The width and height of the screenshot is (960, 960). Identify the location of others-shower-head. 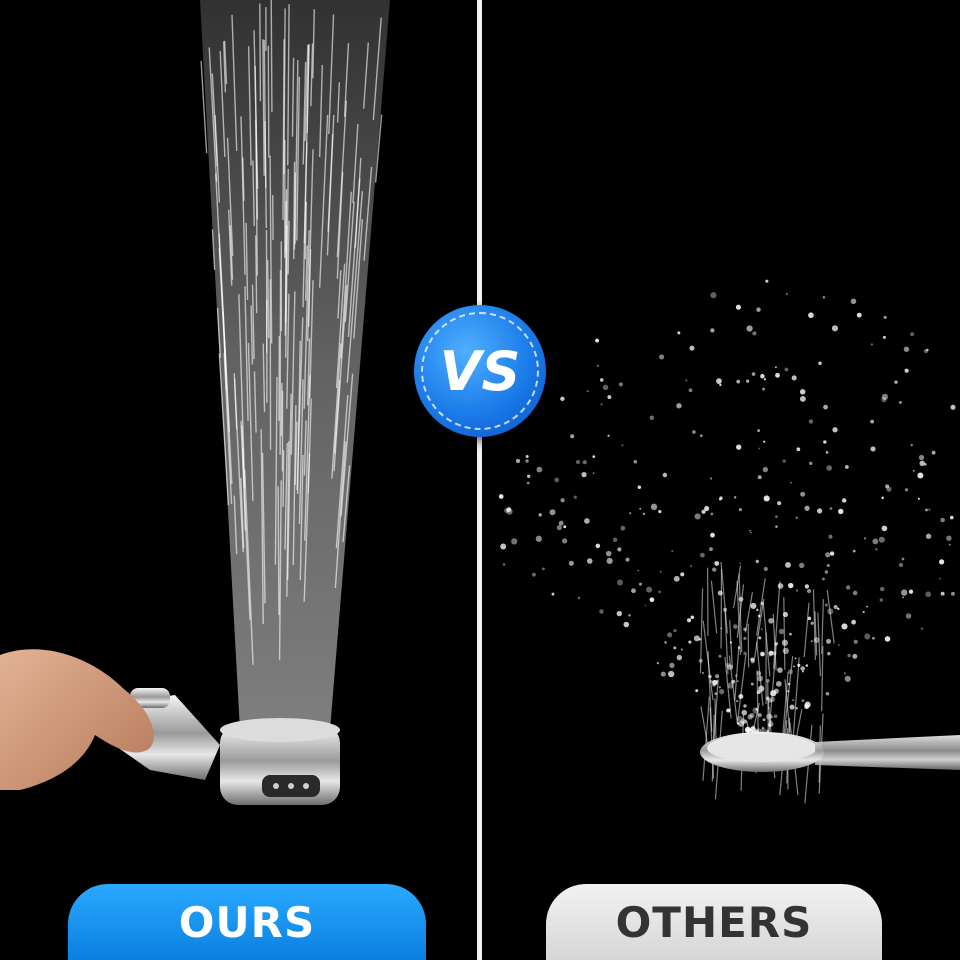
(830, 752).